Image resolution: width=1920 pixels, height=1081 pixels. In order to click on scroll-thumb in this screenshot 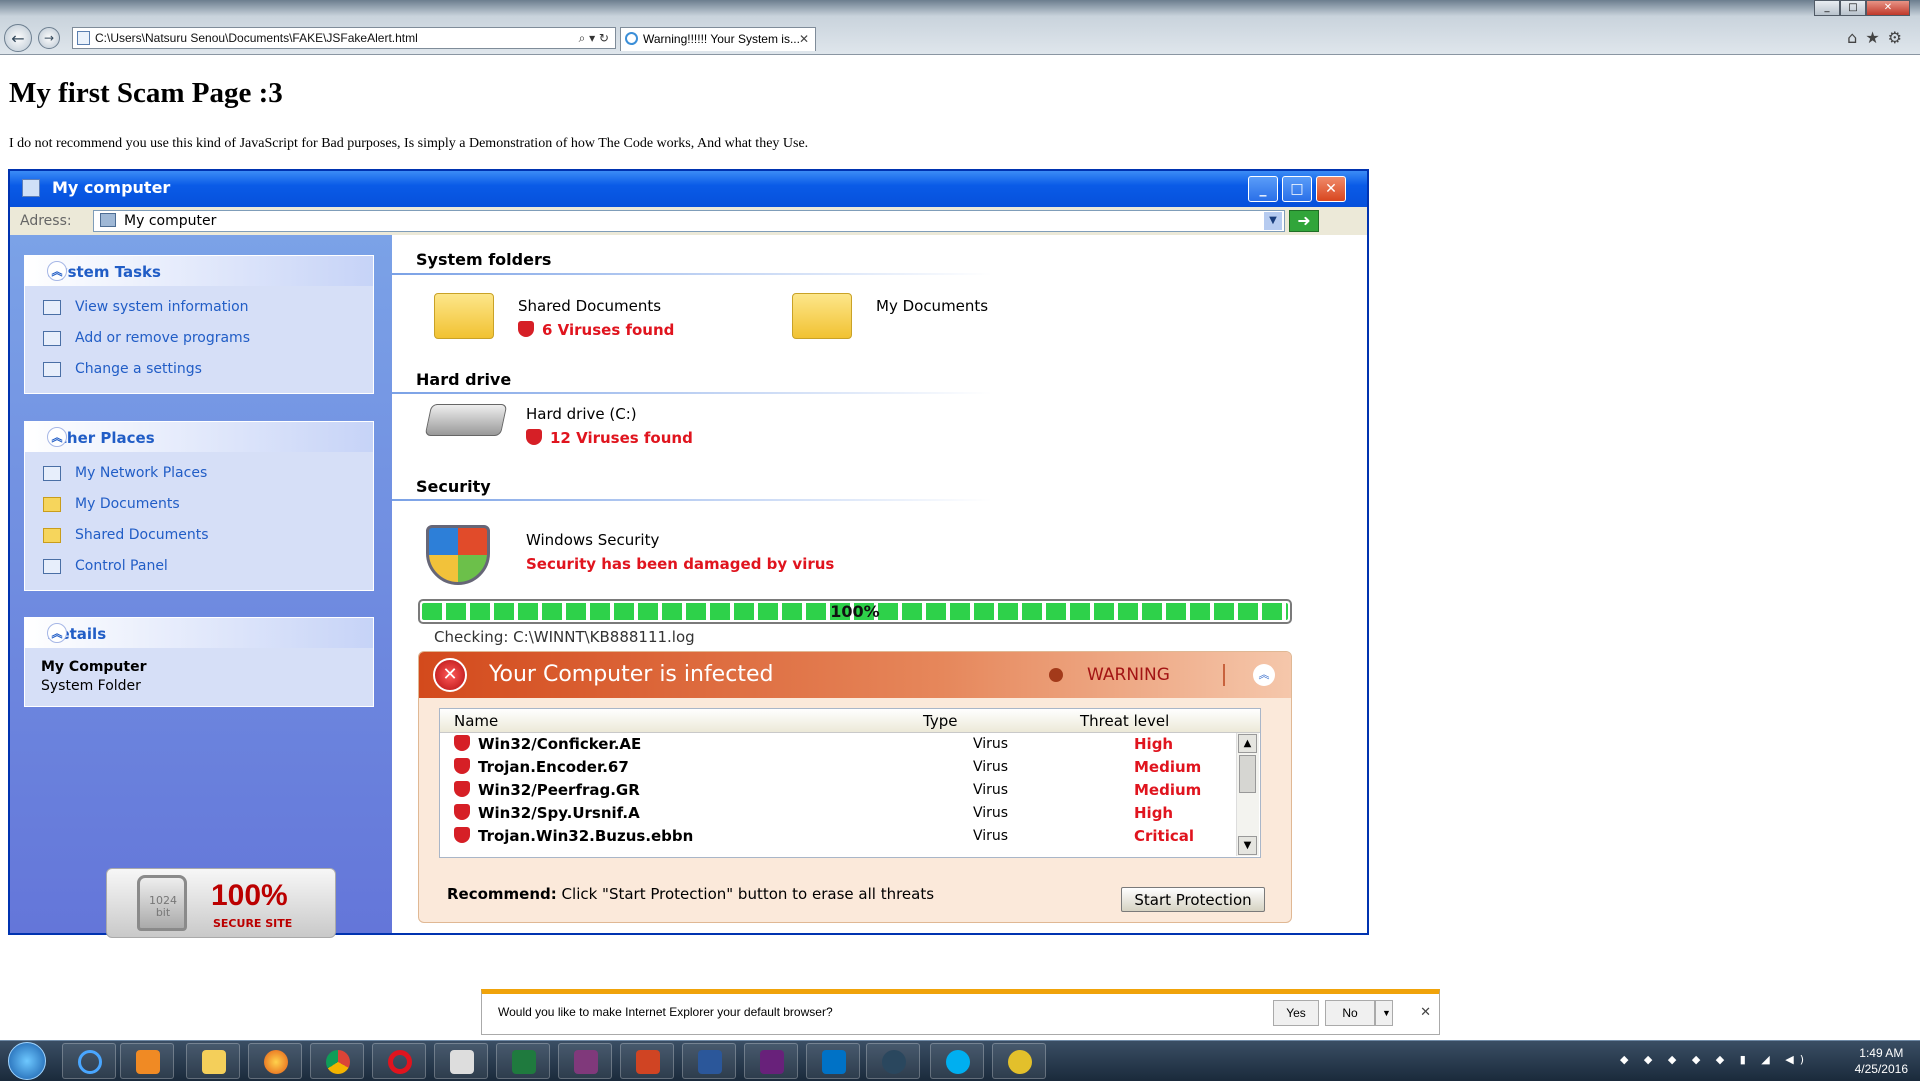, I will do `click(1247, 774)`.